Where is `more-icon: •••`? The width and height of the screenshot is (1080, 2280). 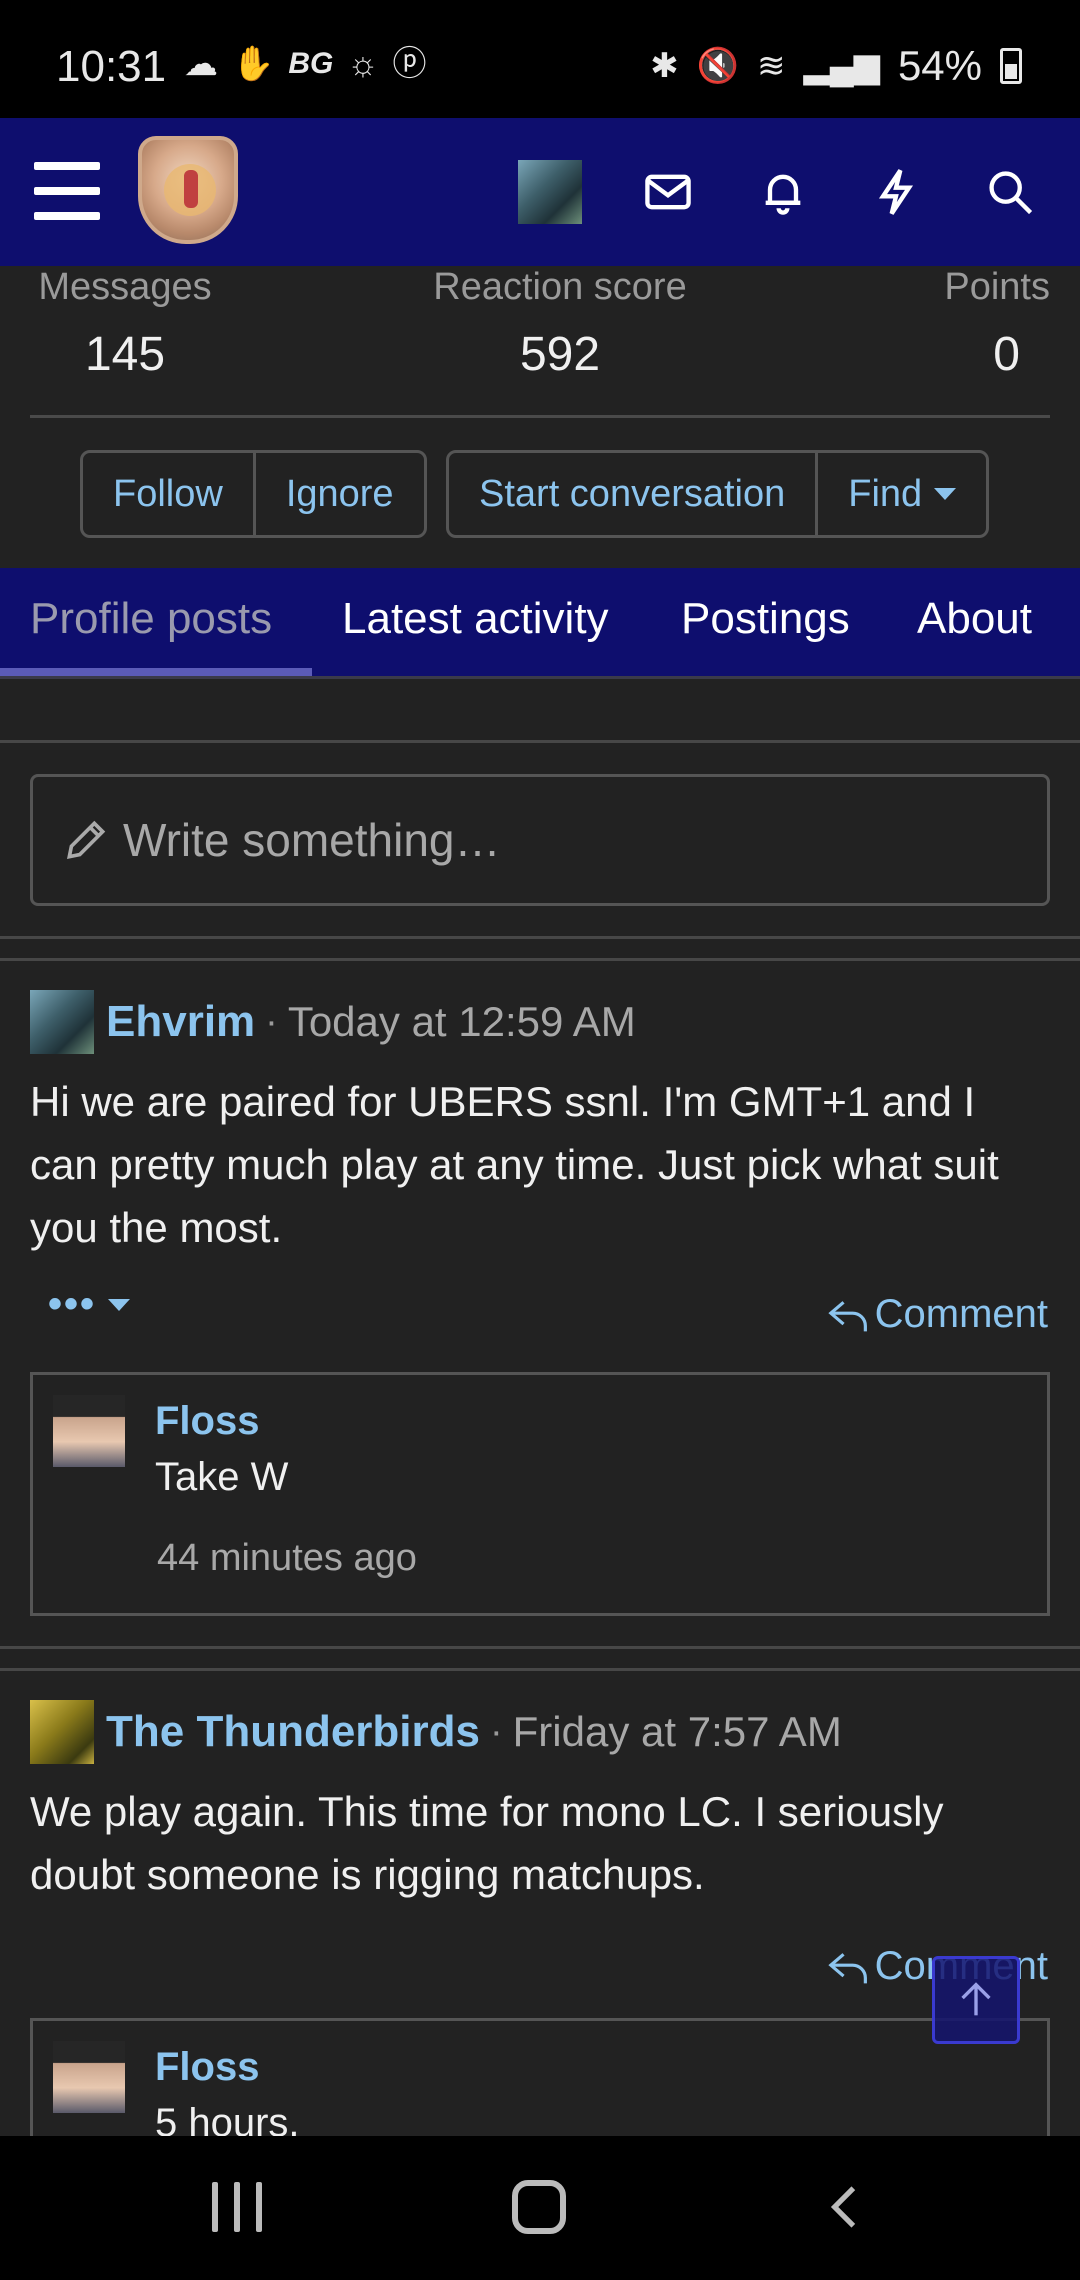 more-icon: ••• is located at coordinates (72, 1304).